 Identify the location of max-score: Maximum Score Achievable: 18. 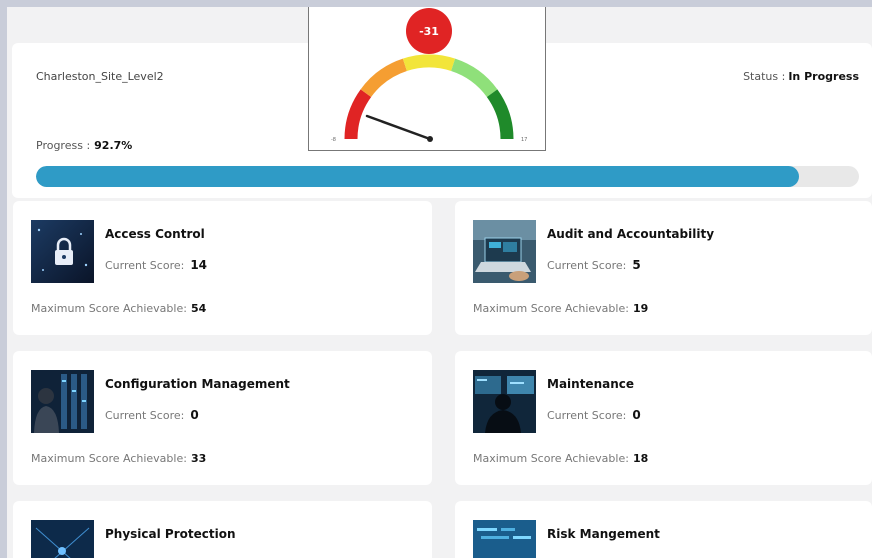
(560, 458).